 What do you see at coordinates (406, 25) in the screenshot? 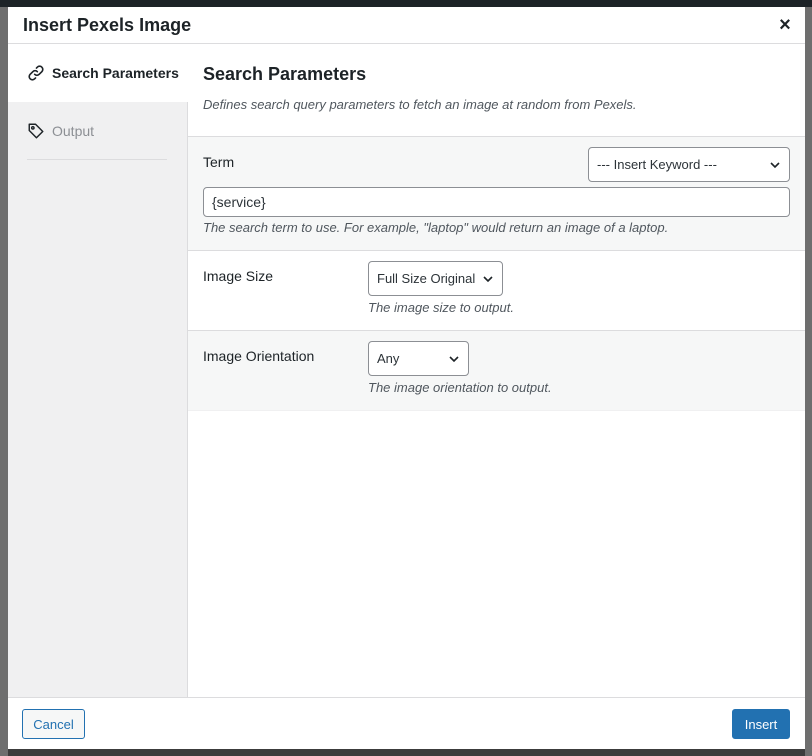
I see `modal-header: Insert Pexels Image ×` at bounding box center [406, 25].